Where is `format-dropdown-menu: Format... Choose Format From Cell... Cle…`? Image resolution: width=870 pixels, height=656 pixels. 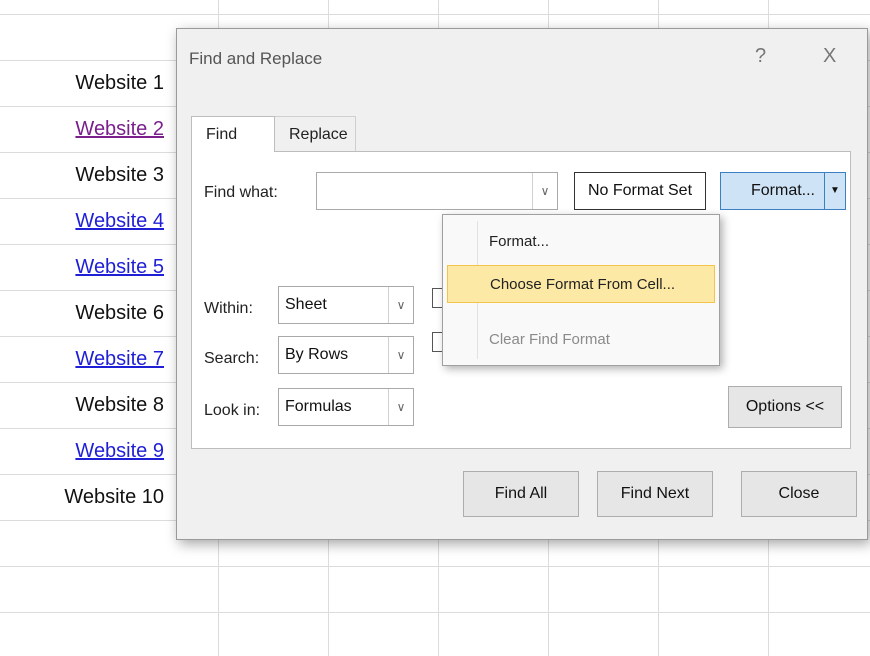
format-dropdown-menu: Format... Choose Format From Cell... Cle… is located at coordinates (581, 290).